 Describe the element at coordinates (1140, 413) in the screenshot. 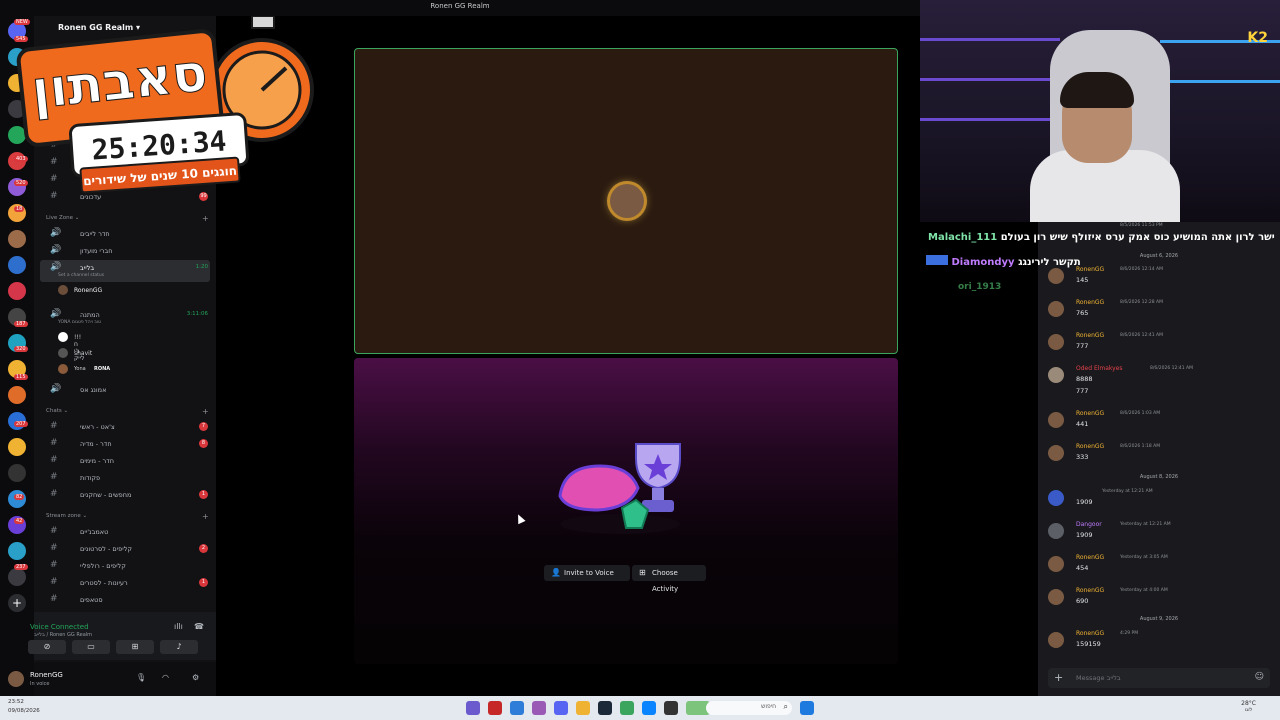

I see `message-timestamp: 8/6/2026 1:03 AM` at that location.